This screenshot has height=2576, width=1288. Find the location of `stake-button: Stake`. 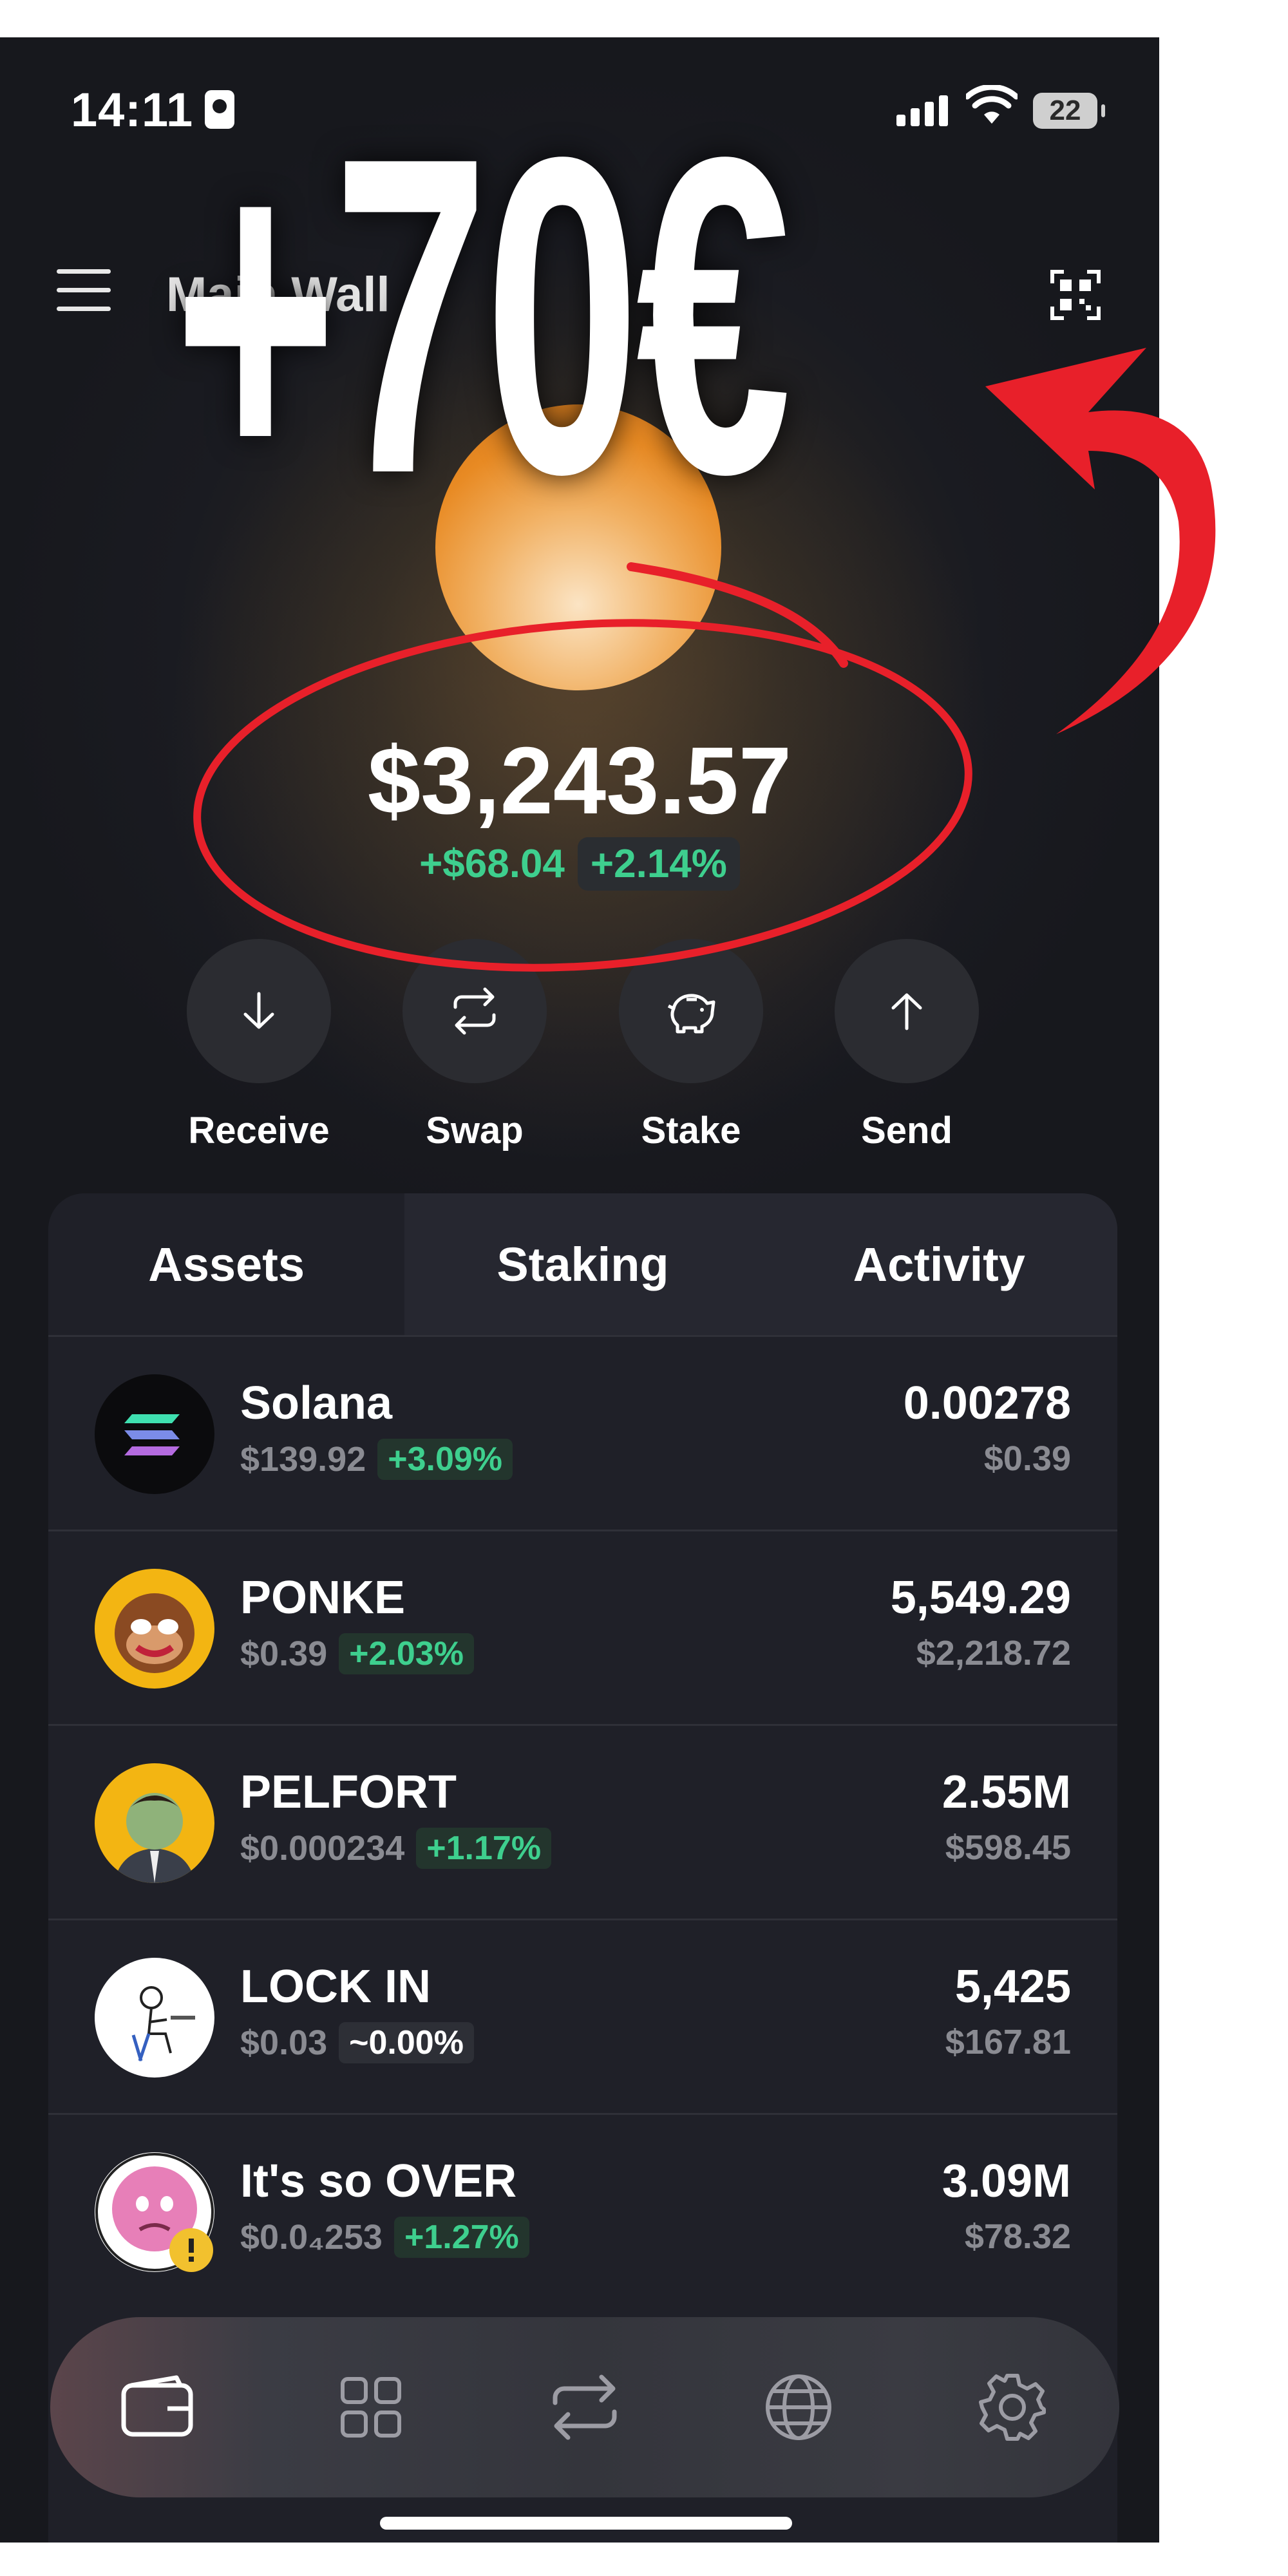

stake-button: Stake is located at coordinates (691, 1045).